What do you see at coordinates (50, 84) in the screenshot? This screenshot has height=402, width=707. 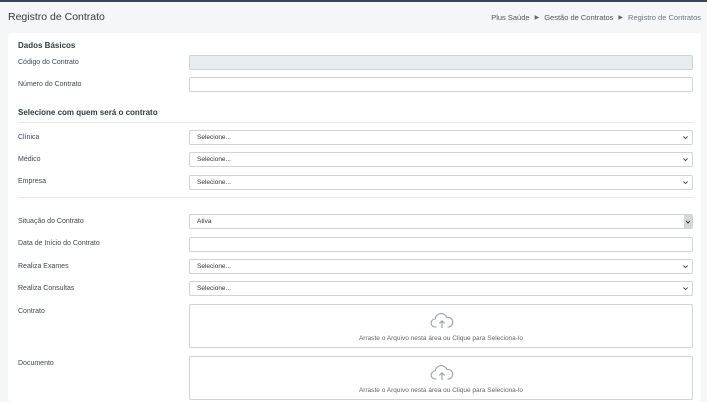 I see `label-numero: Número do Contrato` at bounding box center [50, 84].